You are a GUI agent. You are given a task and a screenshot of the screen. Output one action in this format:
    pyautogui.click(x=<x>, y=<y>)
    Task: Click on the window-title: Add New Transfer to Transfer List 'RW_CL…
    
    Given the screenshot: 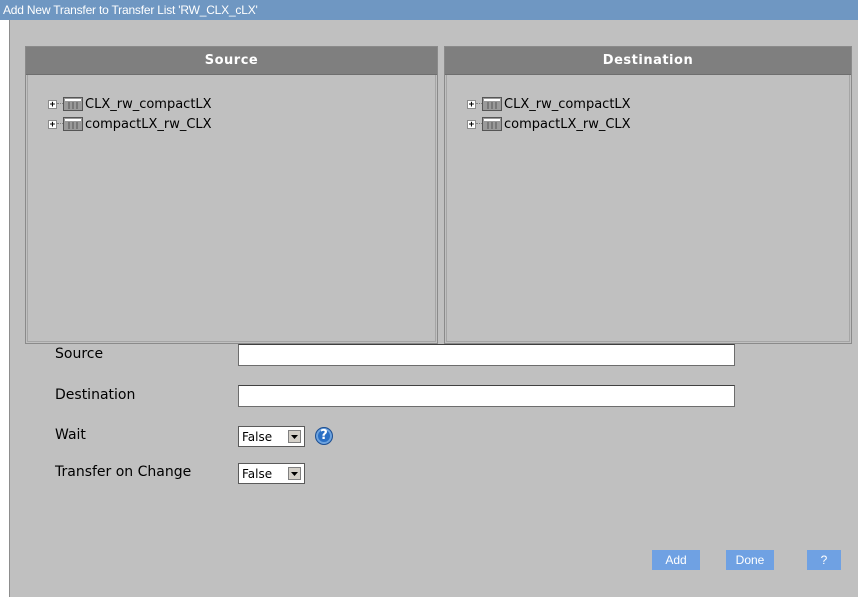 What is the action you would take?
    pyautogui.click(x=429, y=10)
    